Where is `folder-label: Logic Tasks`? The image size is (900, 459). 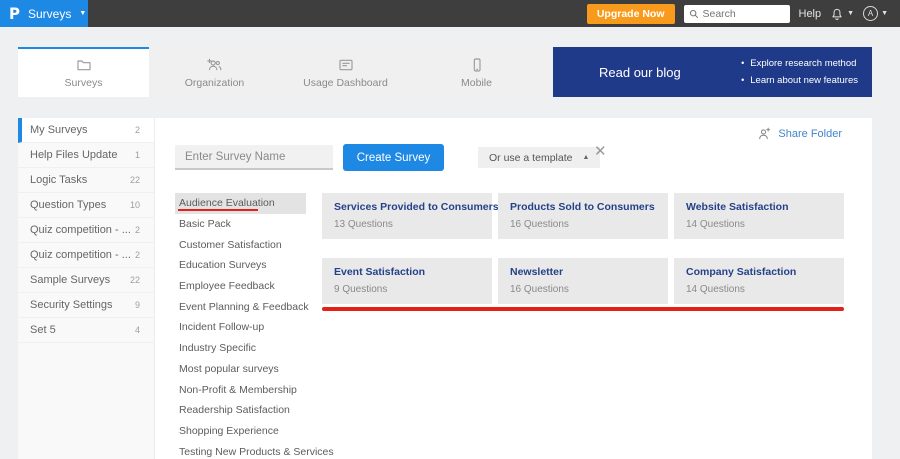
folder-label: Logic Tasks is located at coordinates (59, 180).